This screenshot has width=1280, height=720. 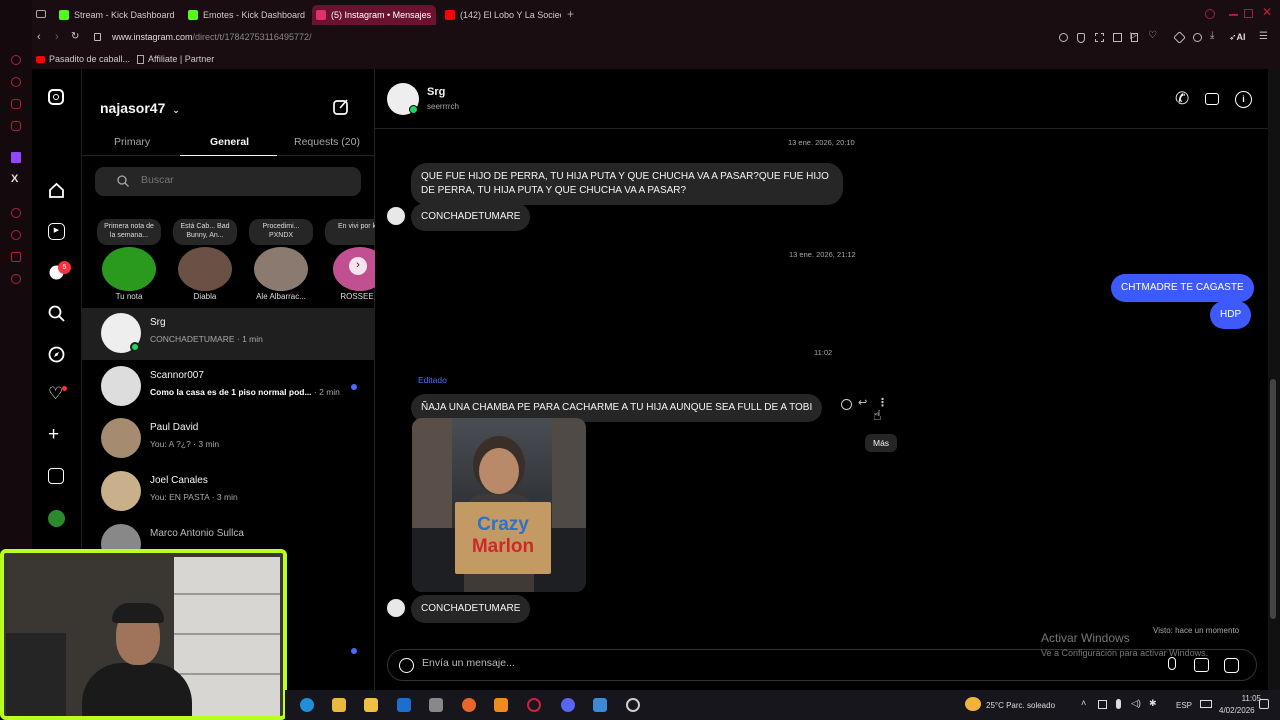 I want to click on weather-icon, so click(x=973, y=704).